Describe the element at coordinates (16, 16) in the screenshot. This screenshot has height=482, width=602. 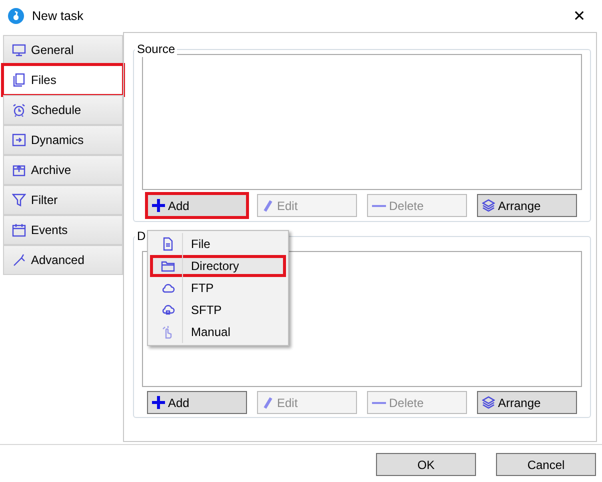
I see `app-logo-icon` at that location.